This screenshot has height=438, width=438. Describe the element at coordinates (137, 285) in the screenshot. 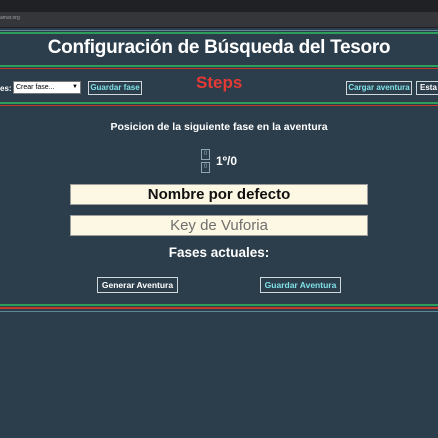

I see `generar-aventura-button: Generar Aventura` at that location.